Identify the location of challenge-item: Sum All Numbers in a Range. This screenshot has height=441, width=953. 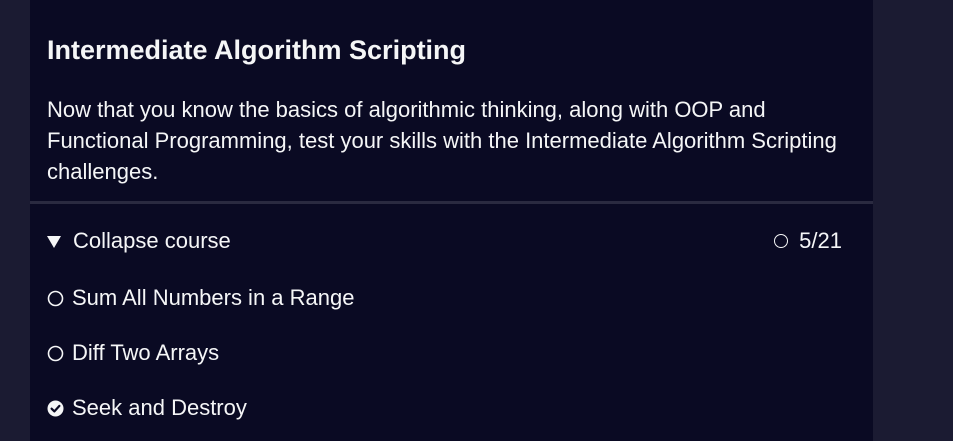
(451, 310).